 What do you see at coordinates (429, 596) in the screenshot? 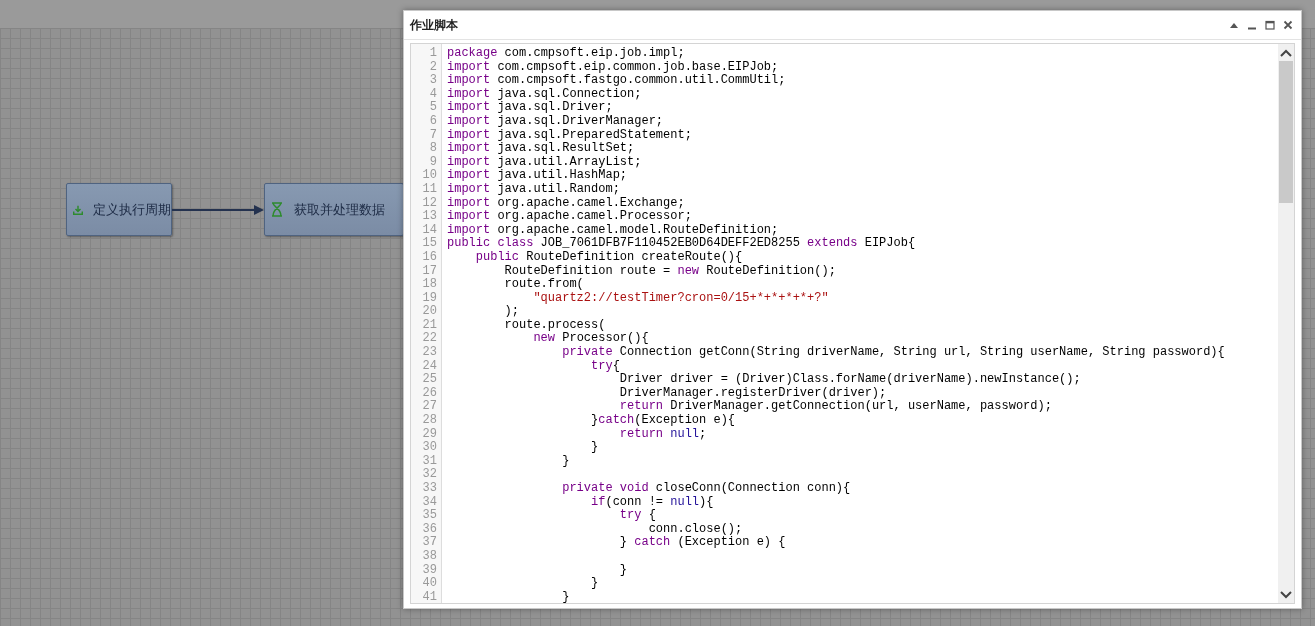
I see `line-number: 41` at bounding box center [429, 596].